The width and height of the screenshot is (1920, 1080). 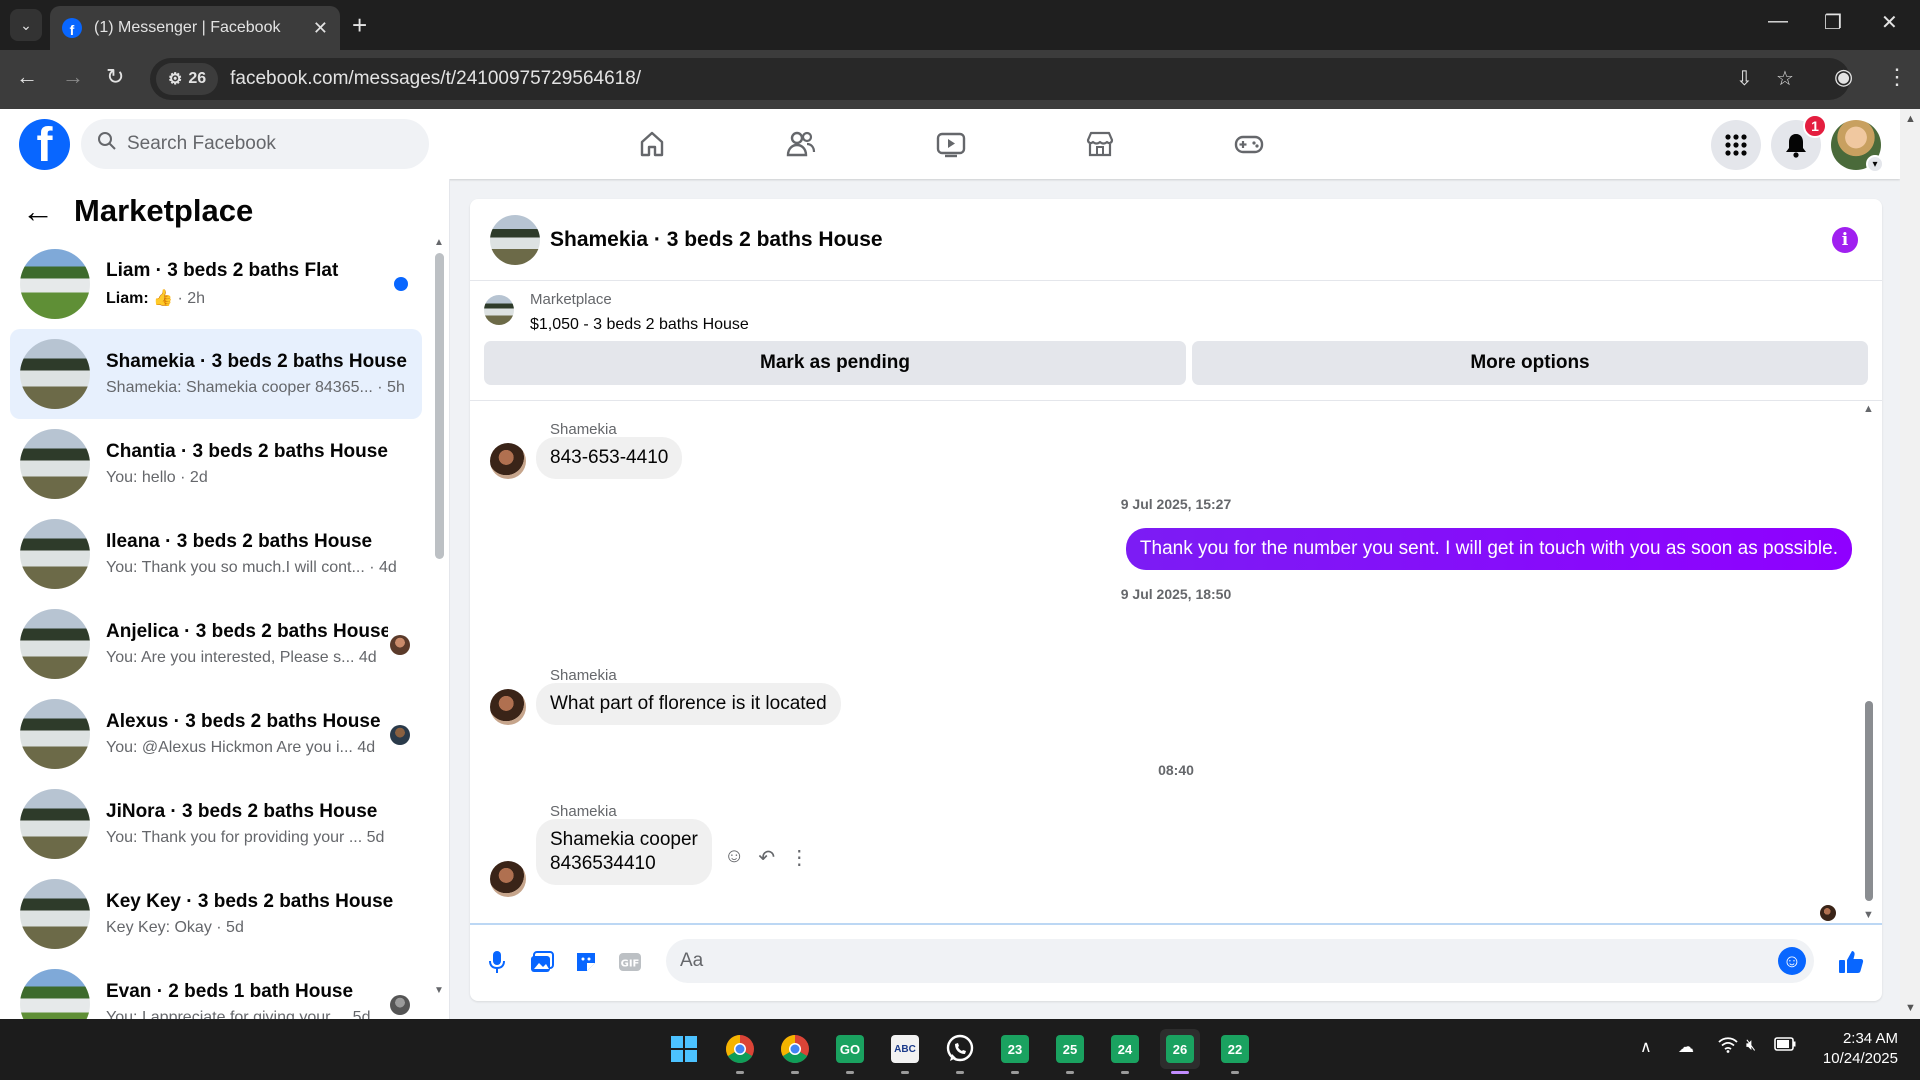 I want to click on whatsapp-app-button, so click(x=960, y=1051).